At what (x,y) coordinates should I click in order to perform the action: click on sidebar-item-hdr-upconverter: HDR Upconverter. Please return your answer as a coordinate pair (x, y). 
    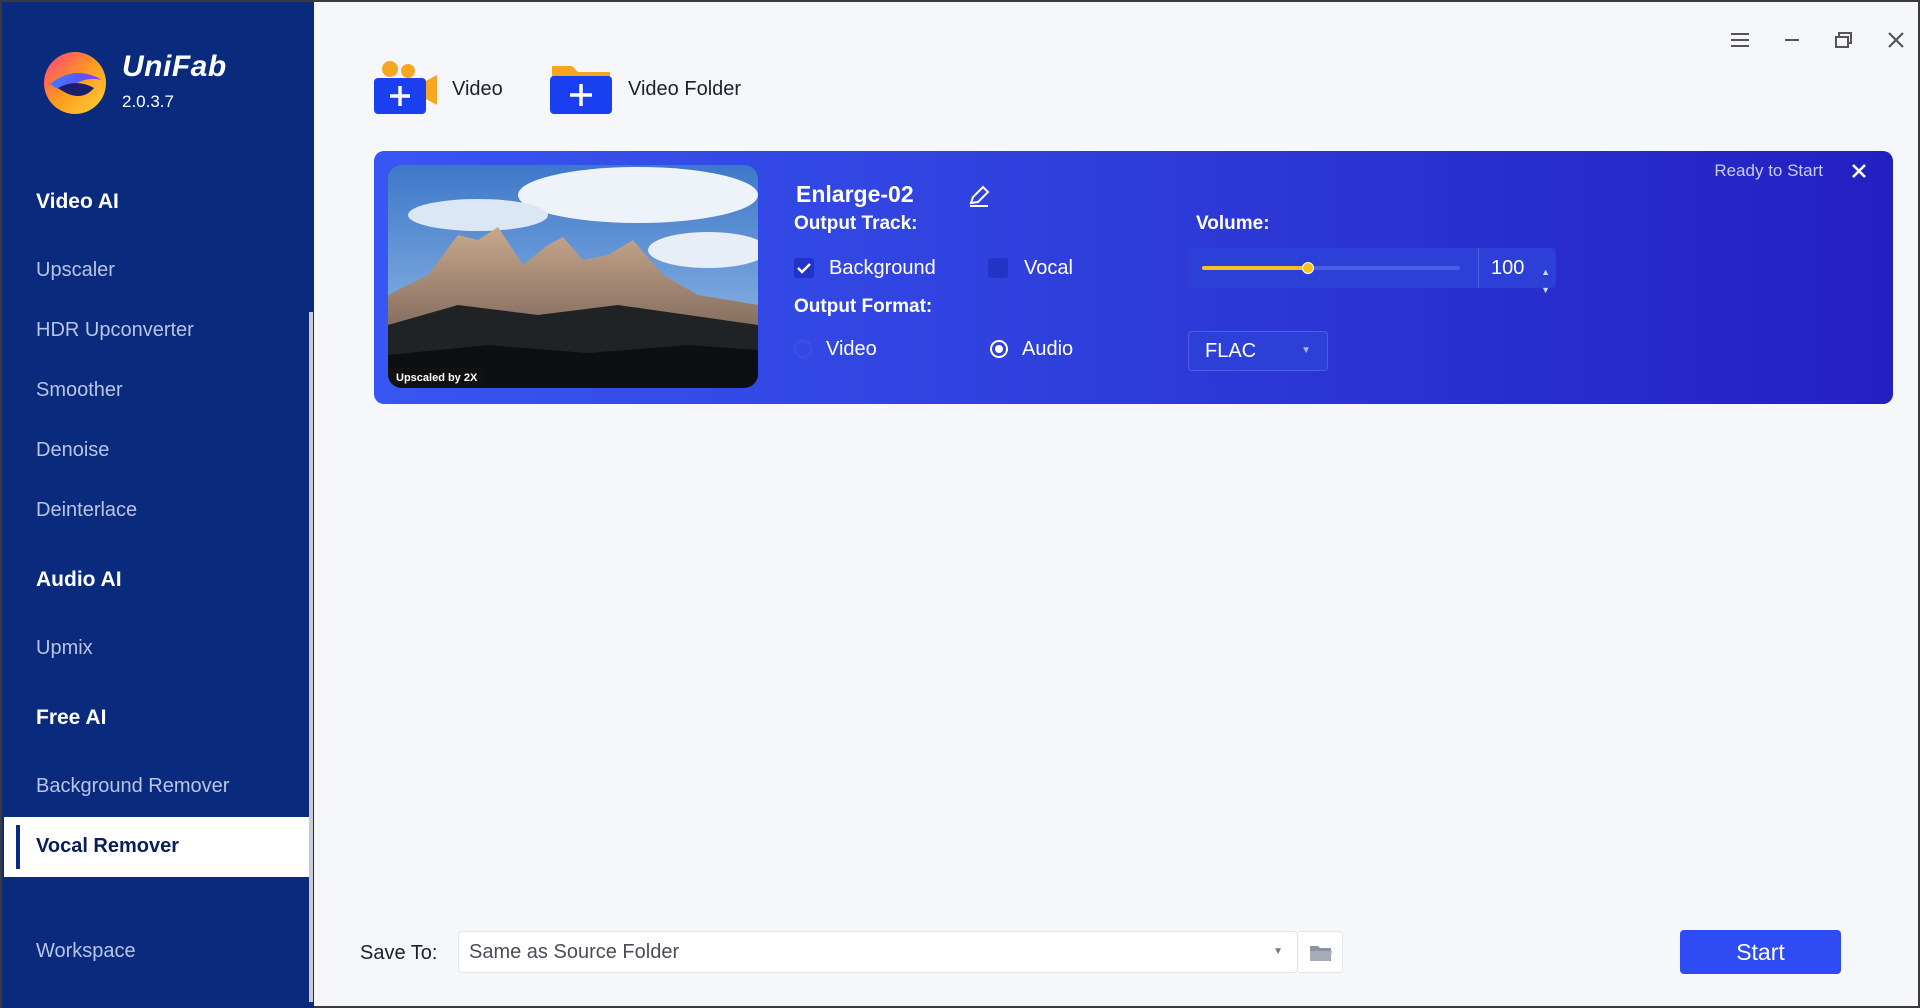
    Looking at the image, I should click on (115, 330).